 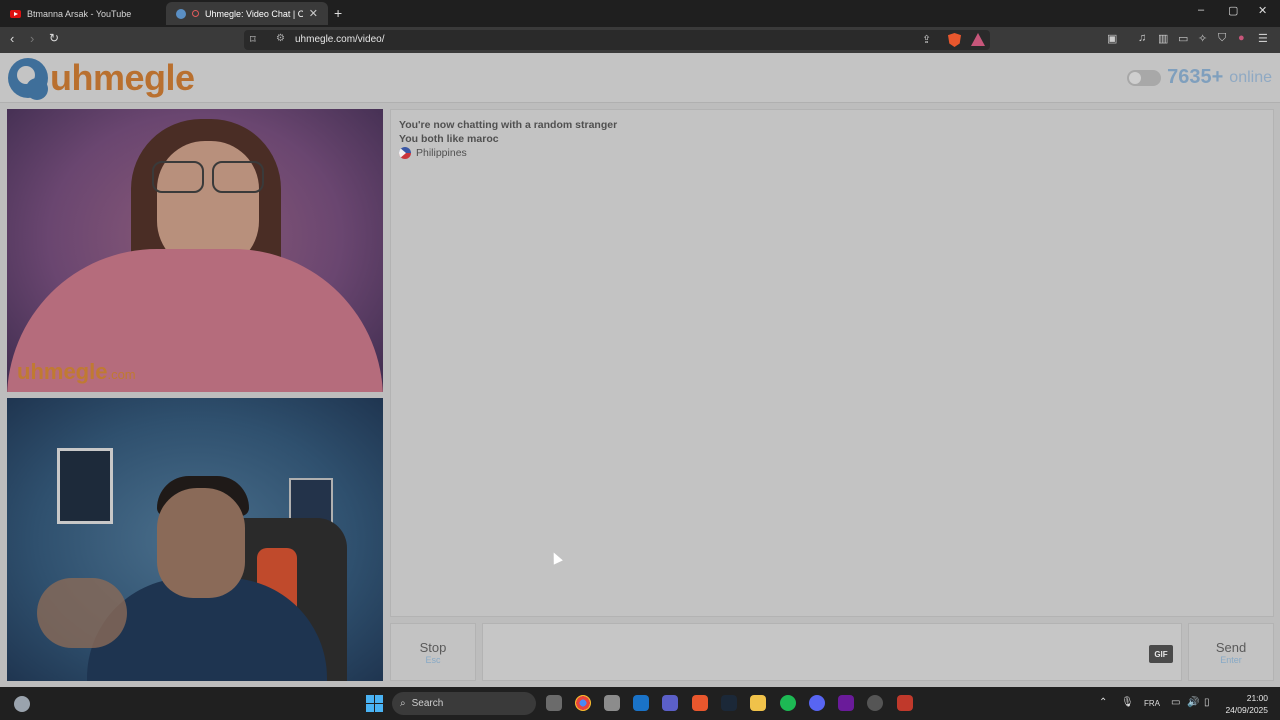 I want to click on video-watermark: uhmegle.com, so click(x=76, y=371).